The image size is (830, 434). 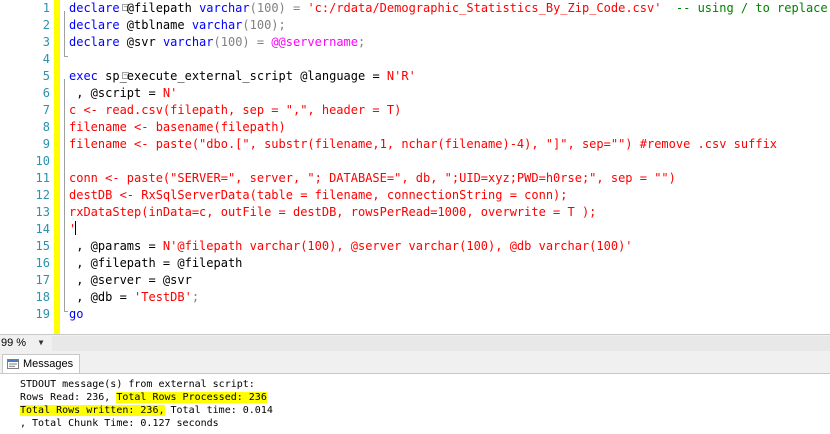 I want to click on line-number: 14, so click(x=42, y=229).